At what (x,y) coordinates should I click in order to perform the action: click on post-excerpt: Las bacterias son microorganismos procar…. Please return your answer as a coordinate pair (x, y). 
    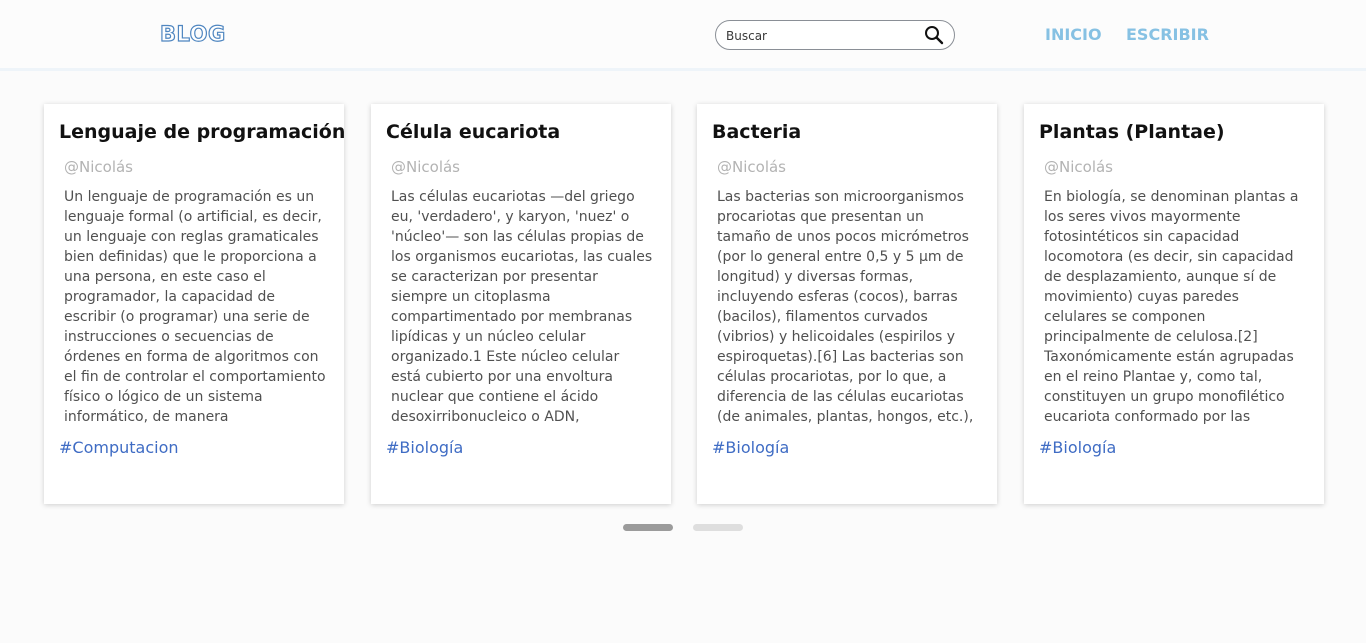
    Looking at the image, I should click on (845, 307).